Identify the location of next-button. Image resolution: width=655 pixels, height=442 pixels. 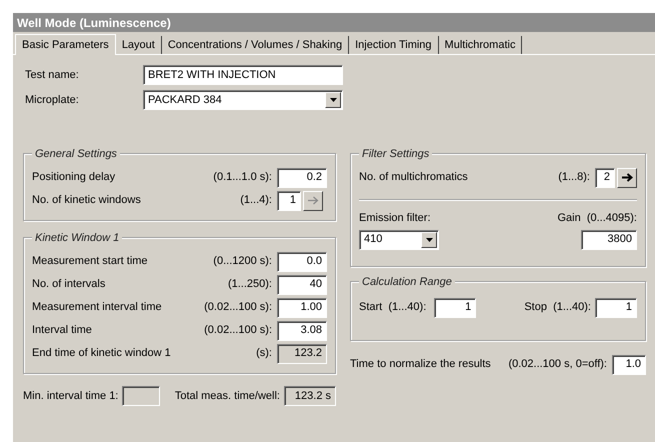
(627, 178).